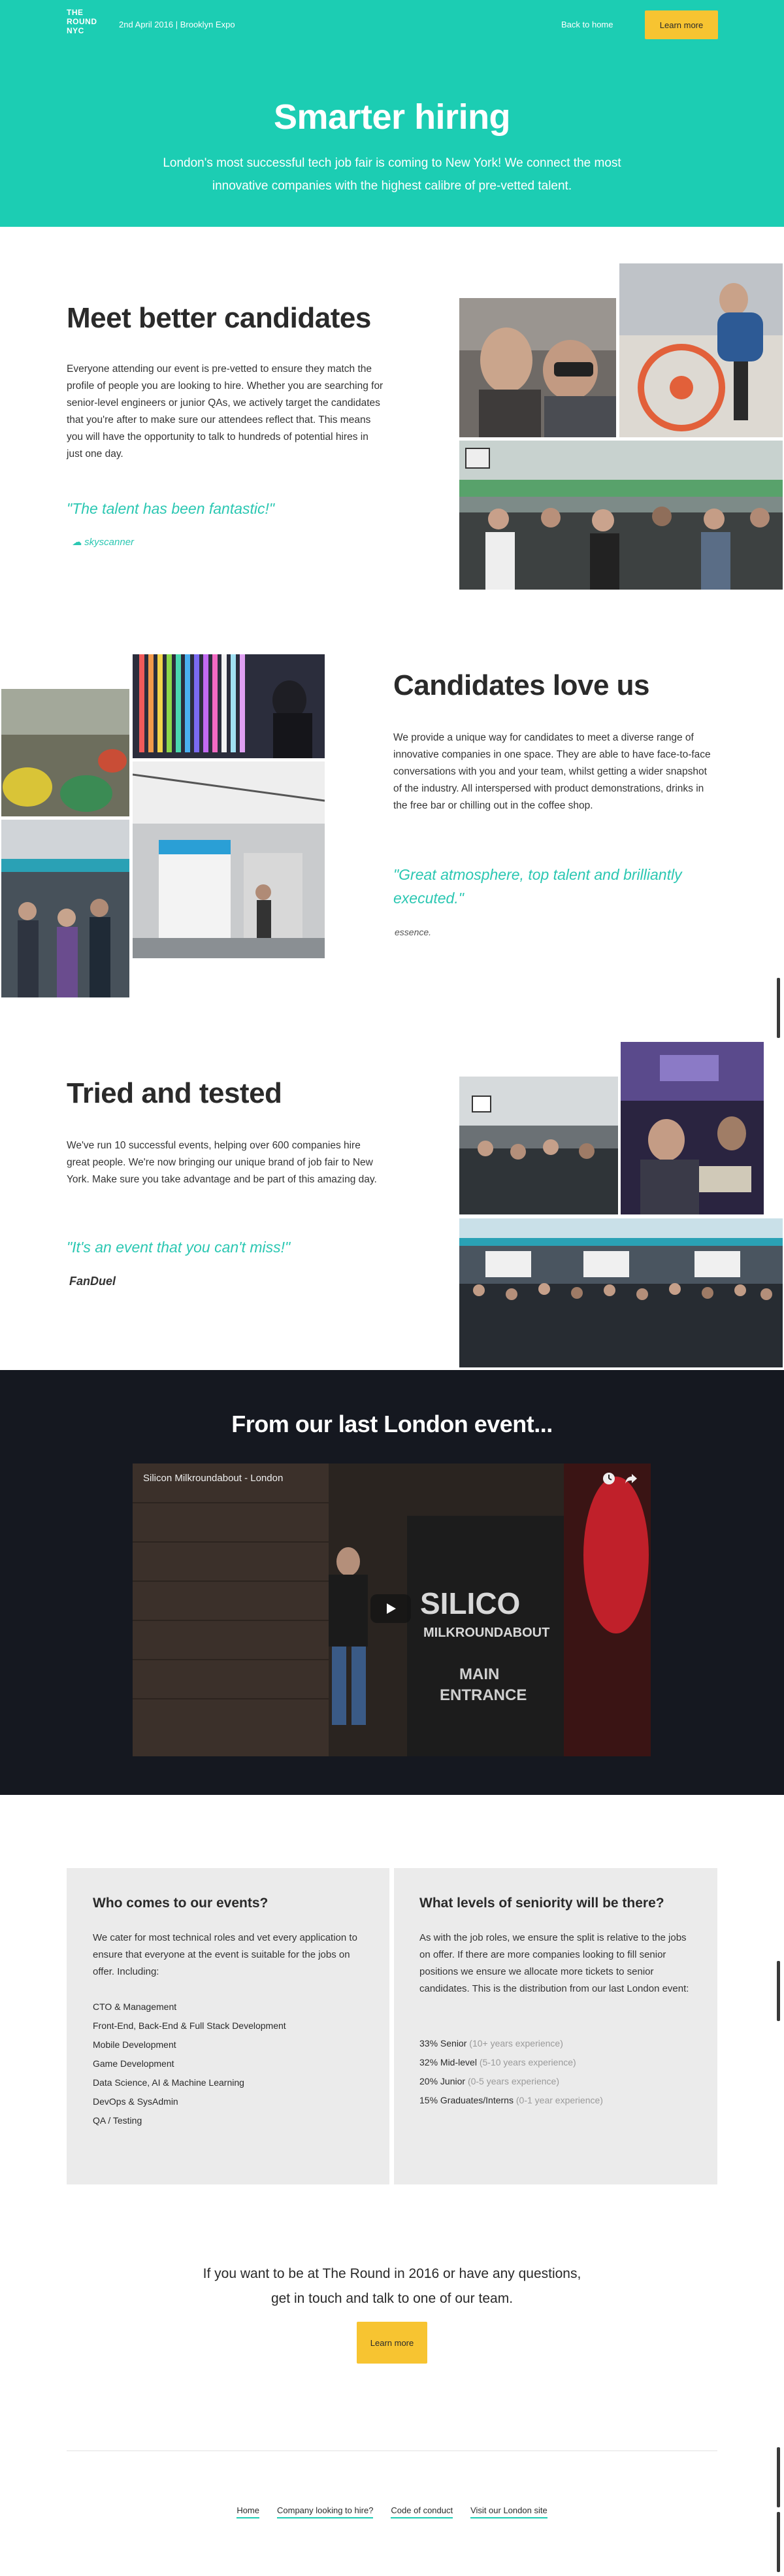 This screenshot has width=784, height=2576. I want to click on cloud-icon: ☁, so click(77, 543).